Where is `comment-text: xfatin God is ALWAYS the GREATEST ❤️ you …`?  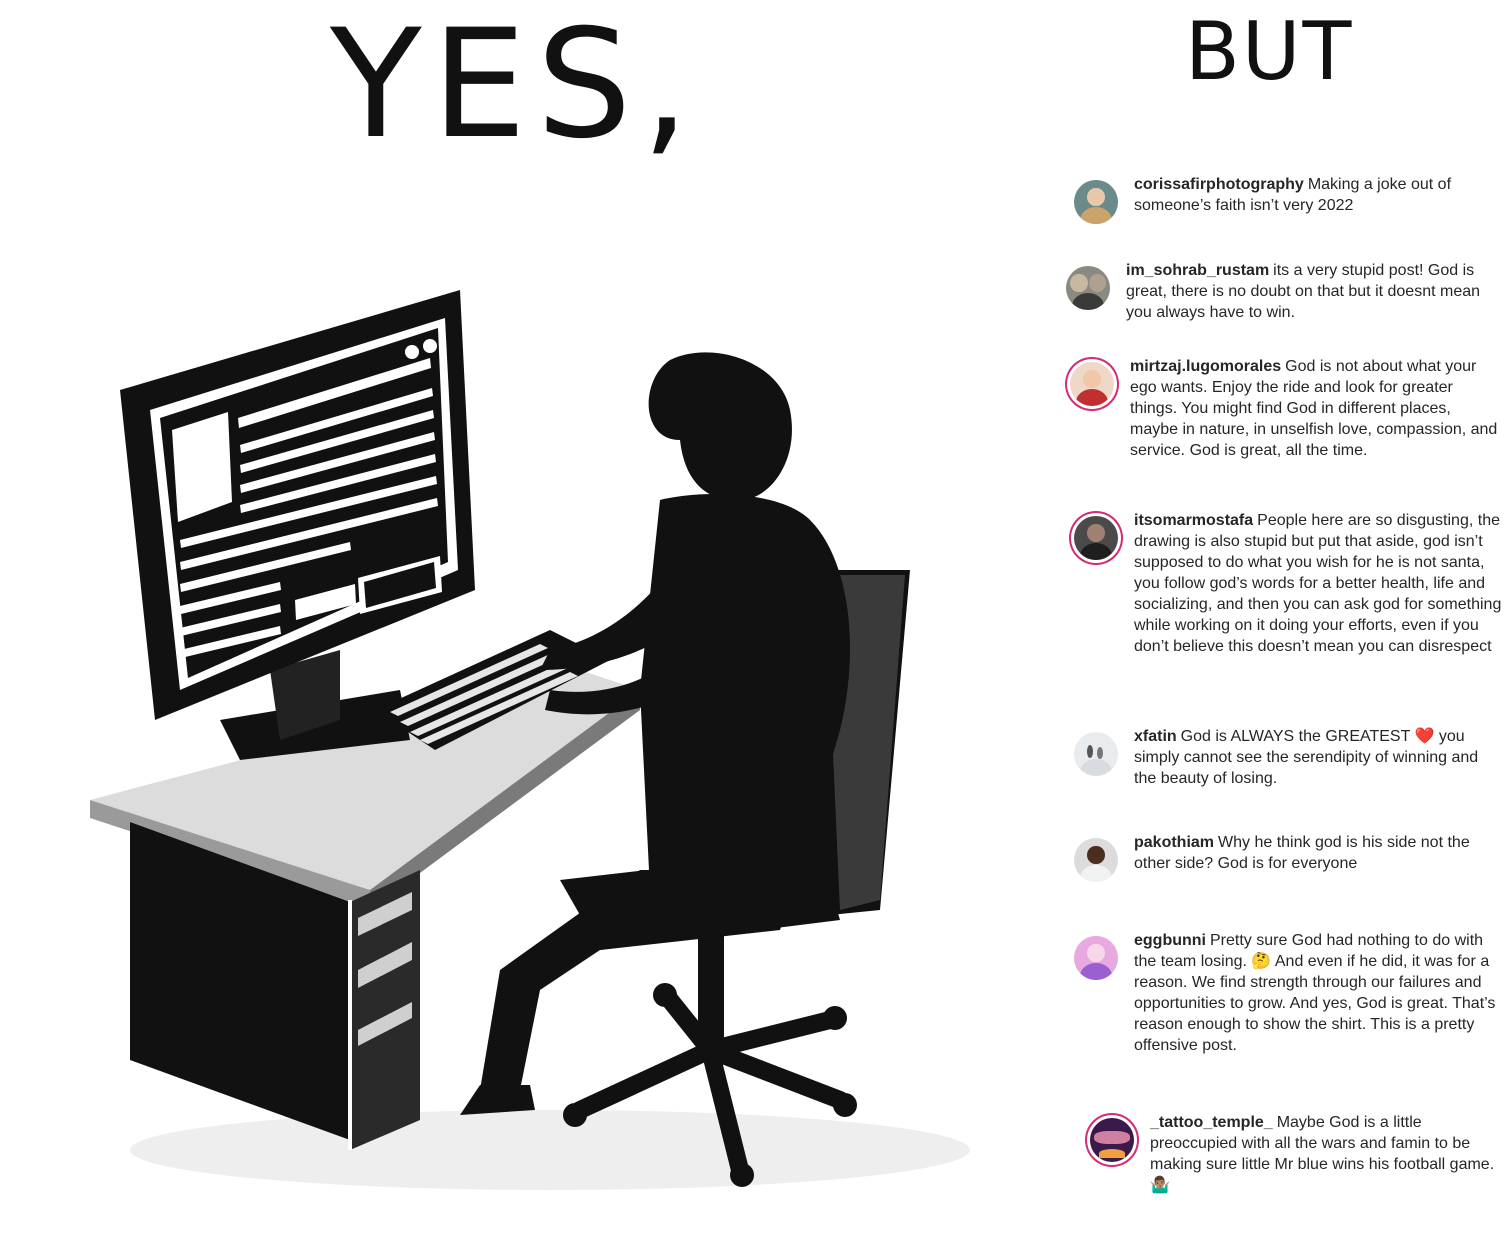 comment-text: xfatin God is ALWAYS the GREATEST ❤️ you … is located at coordinates (1319, 757).